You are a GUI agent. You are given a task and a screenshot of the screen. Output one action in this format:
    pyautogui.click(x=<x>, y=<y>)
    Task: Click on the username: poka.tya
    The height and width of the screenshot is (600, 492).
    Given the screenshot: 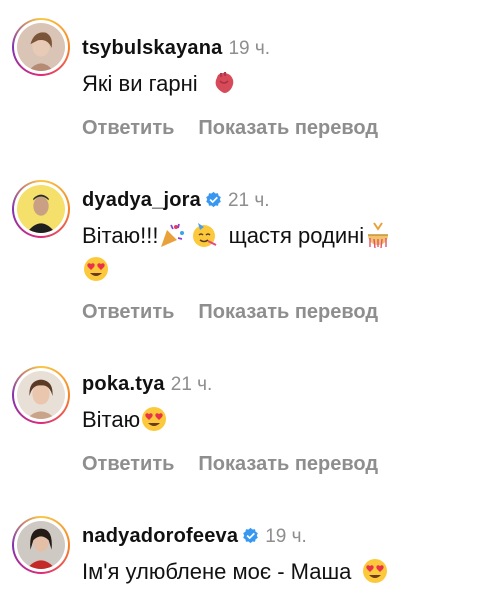 What is the action you would take?
    pyautogui.click(x=123, y=384)
    